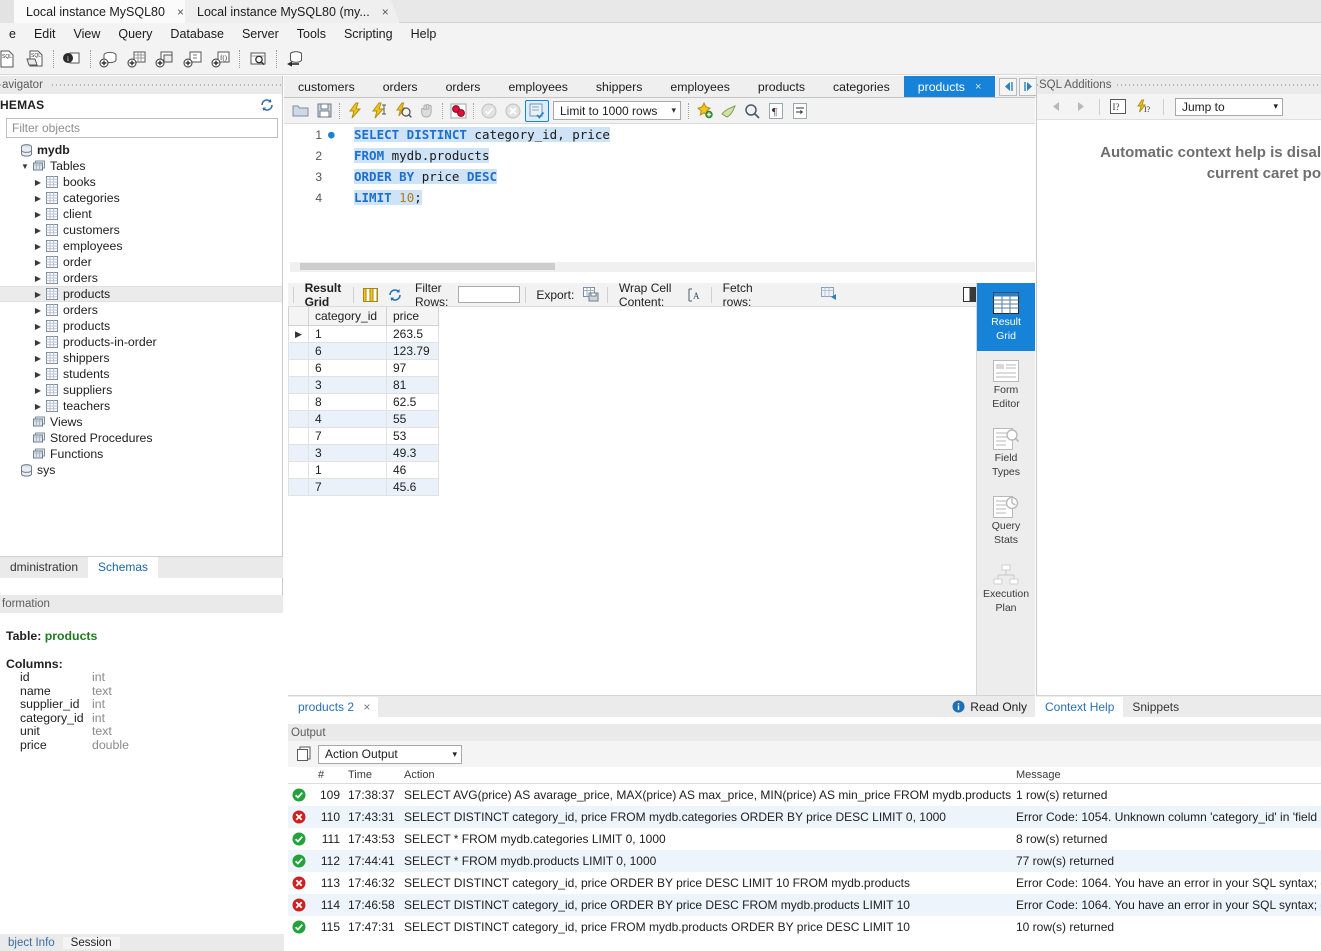 The height and width of the screenshot is (951, 1321). Describe the element at coordinates (412, 351) in the screenshot. I see `cell-price: 123.79` at that location.